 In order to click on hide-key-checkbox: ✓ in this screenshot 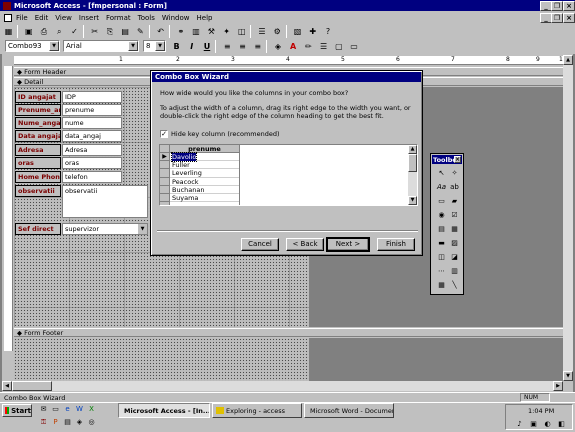, I will do `click(164, 134)`.